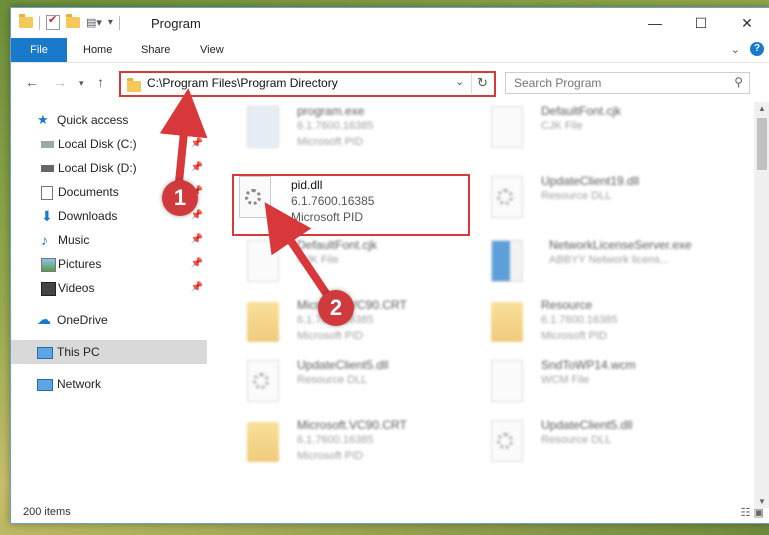  What do you see at coordinates (336, 308) in the screenshot?
I see `step-2-badge: 2` at bounding box center [336, 308].